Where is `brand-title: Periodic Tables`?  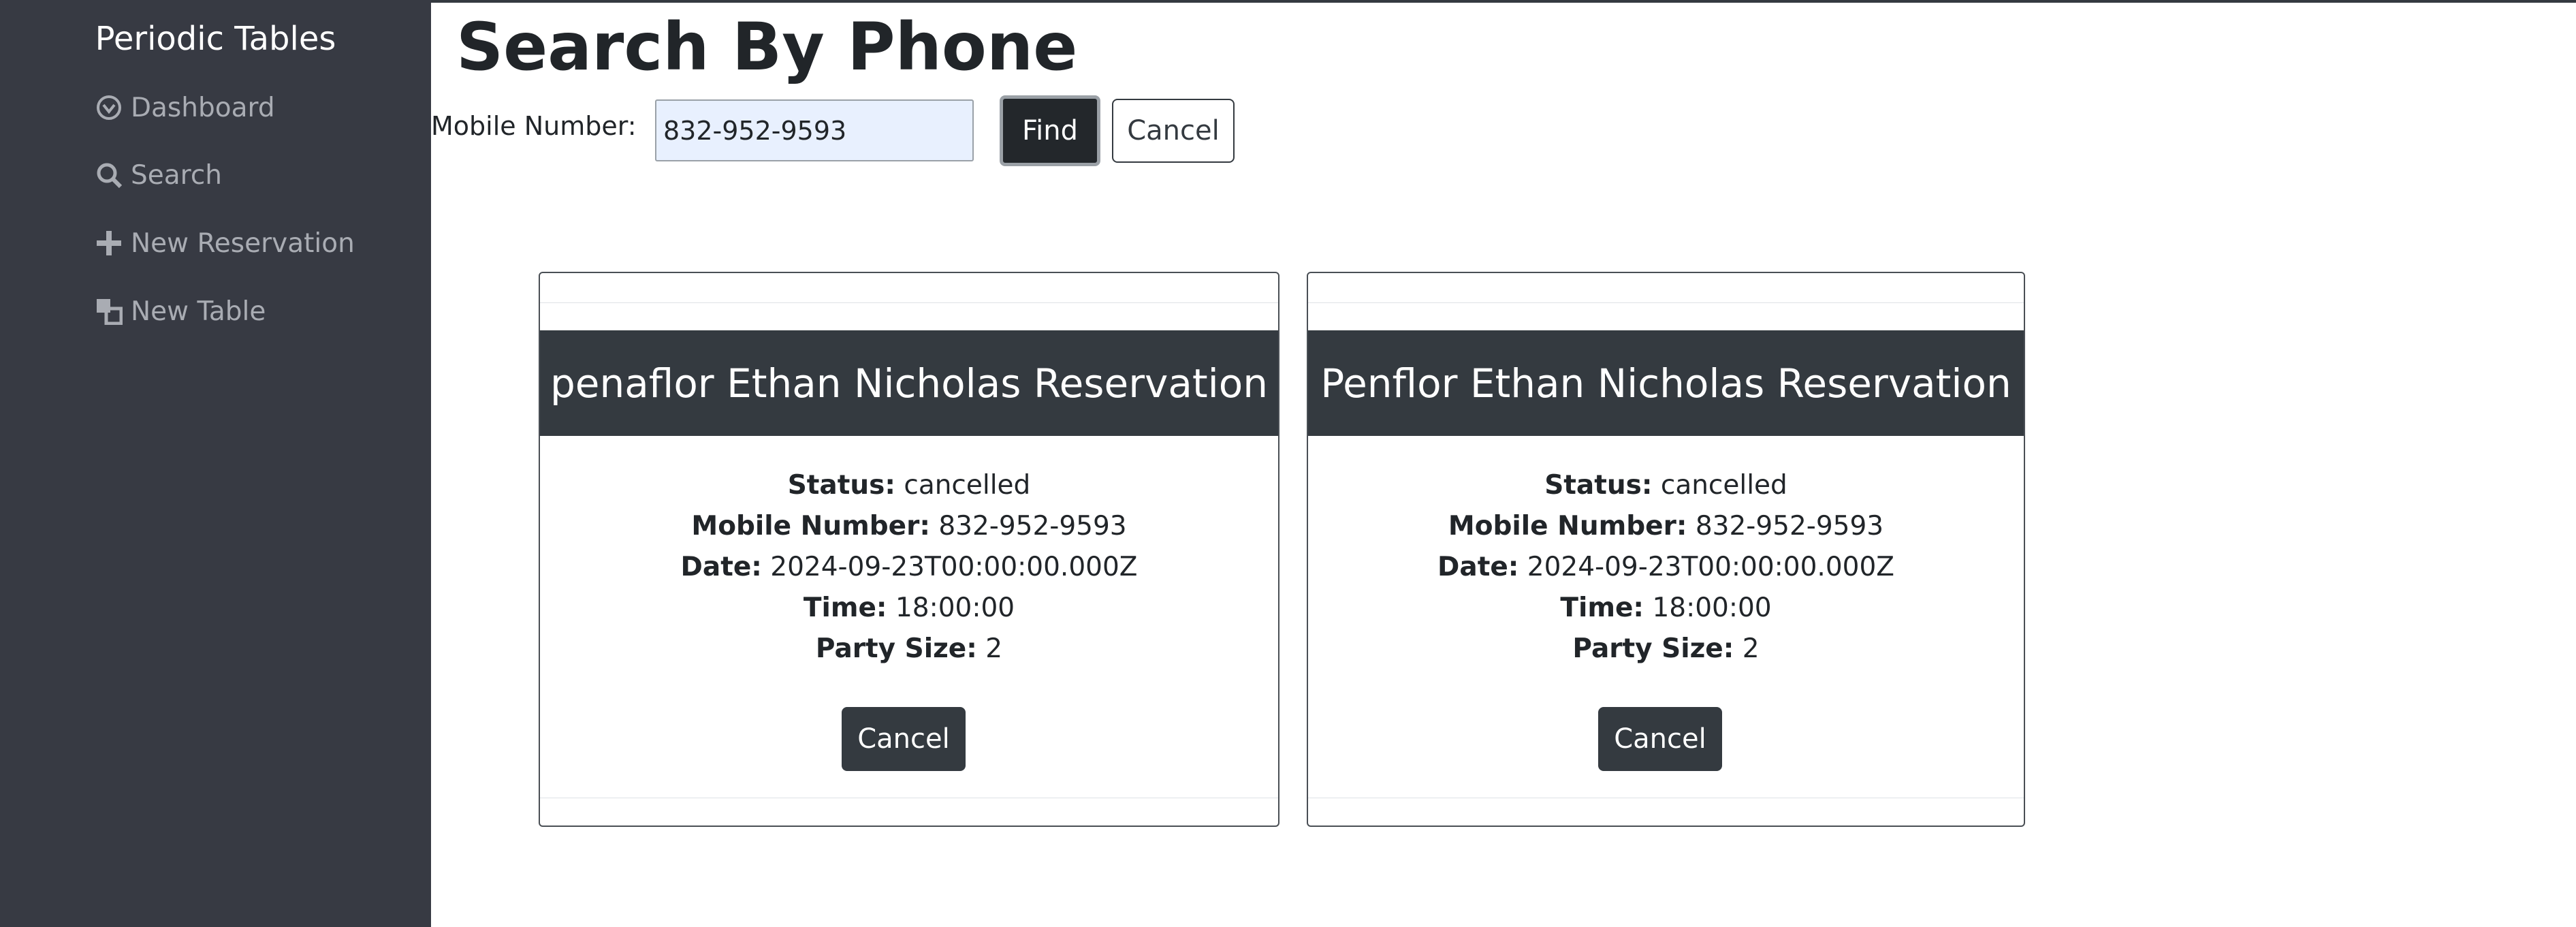 brand-title: Periodic Tables is located at coordinates (215, 39).